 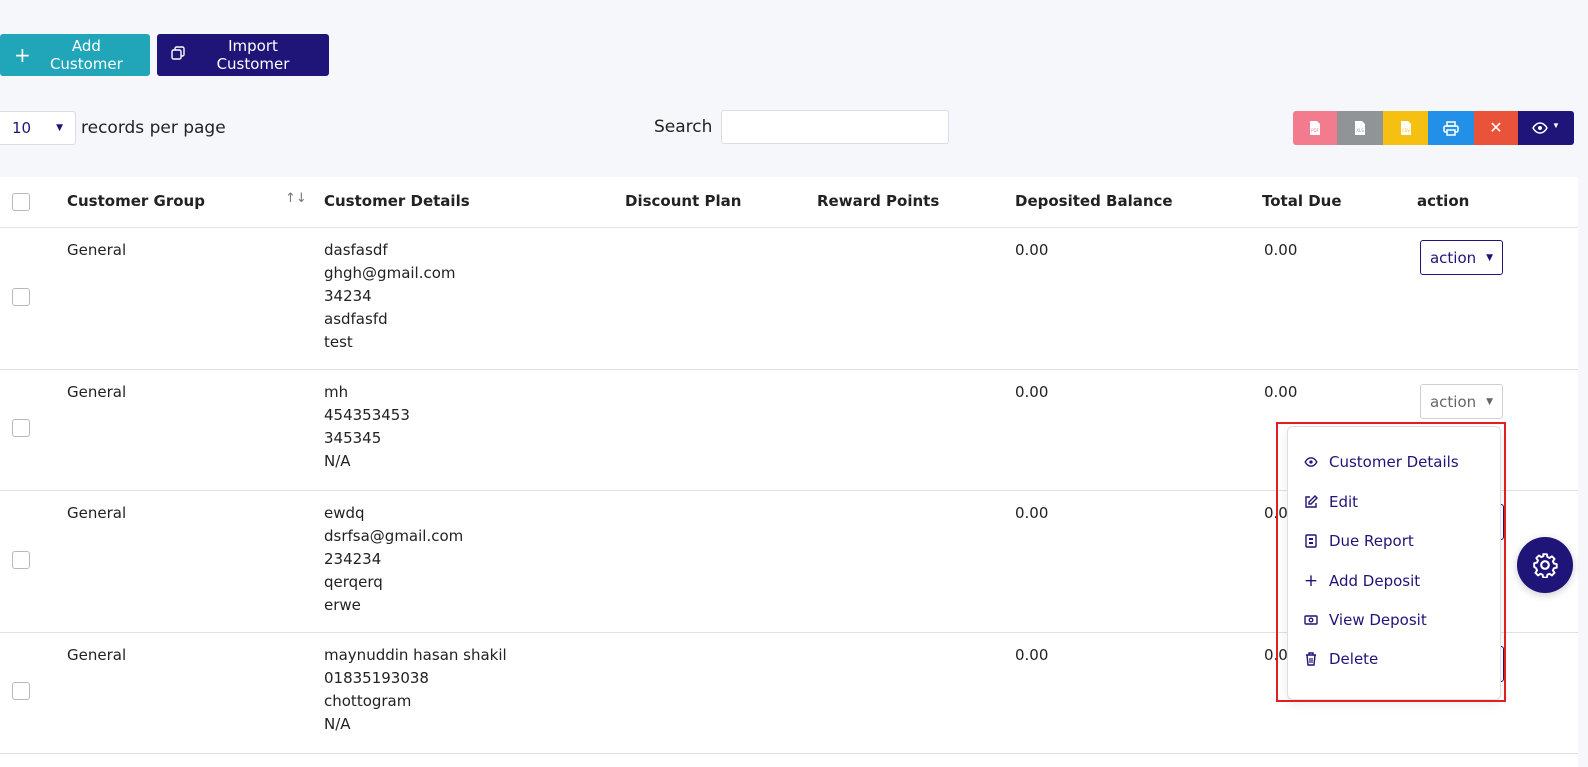 What do you see at coordinates (1276, 655) in the screenshot?
I see `total-due: 0.0` at bounding box center [1276, 655].